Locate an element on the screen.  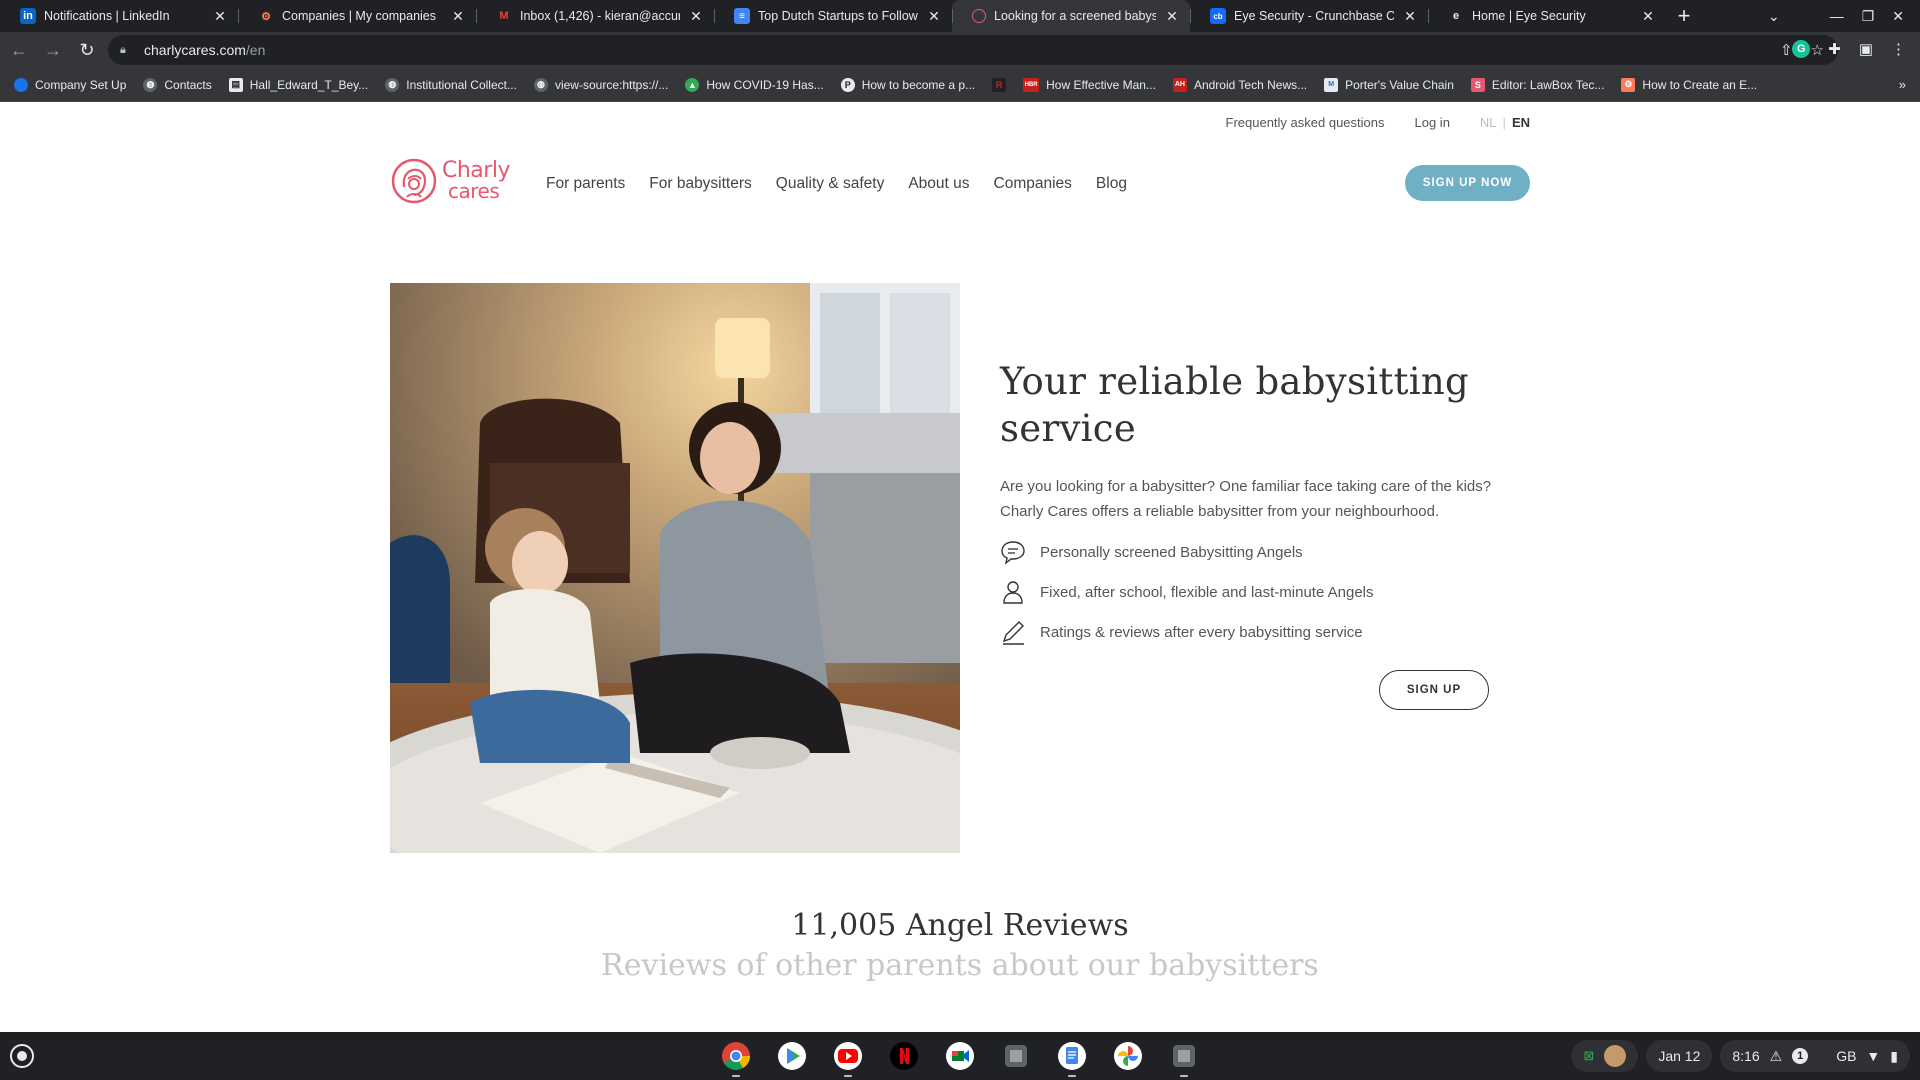
login-link: Log in is located at coordinates (1432, 122).